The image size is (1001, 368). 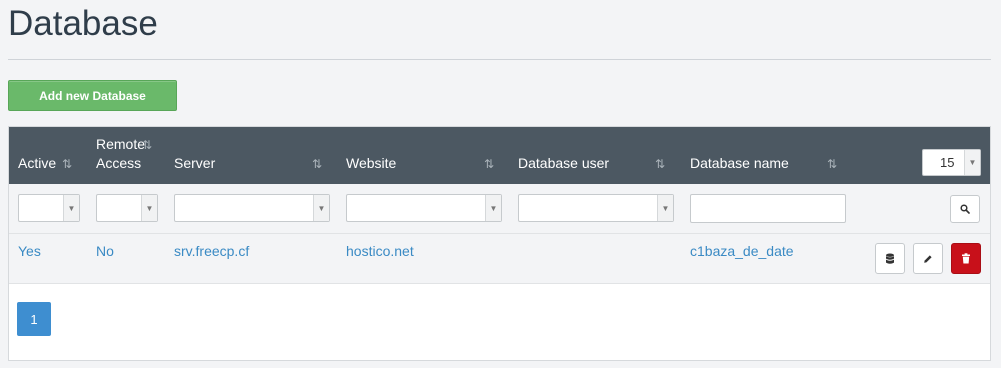 I want to click on filter-remote-access-select: ▼, so click(x=127, y=208).